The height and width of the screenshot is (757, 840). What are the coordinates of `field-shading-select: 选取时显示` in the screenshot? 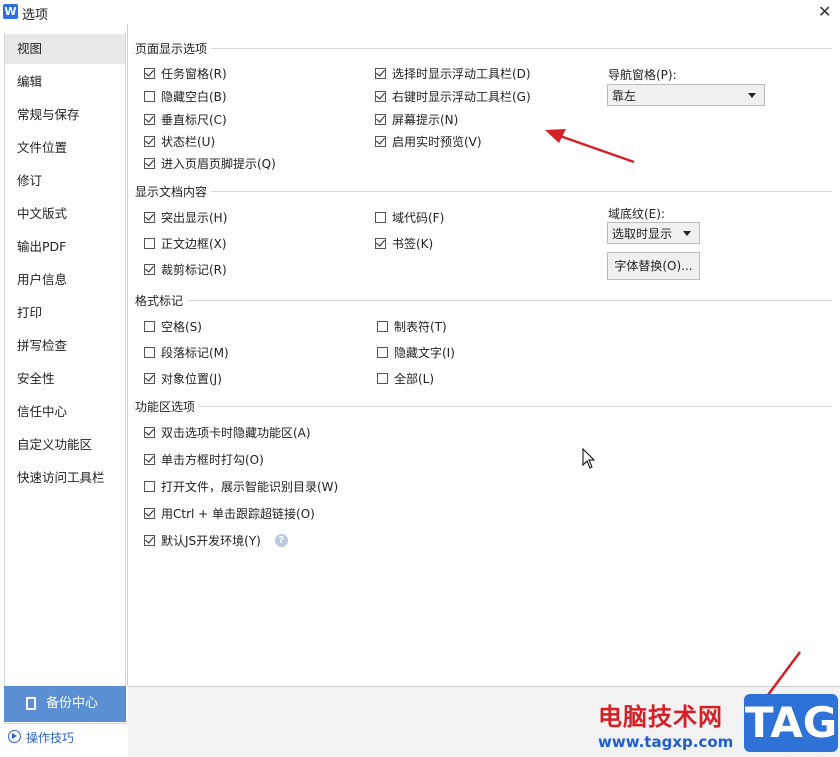 It's located at (653, 233).